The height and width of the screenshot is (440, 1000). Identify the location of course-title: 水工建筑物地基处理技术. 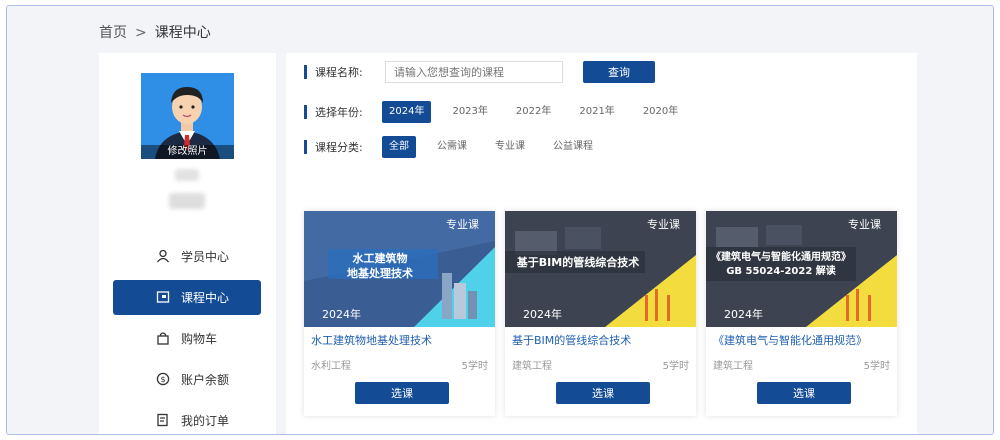
(371, 340).